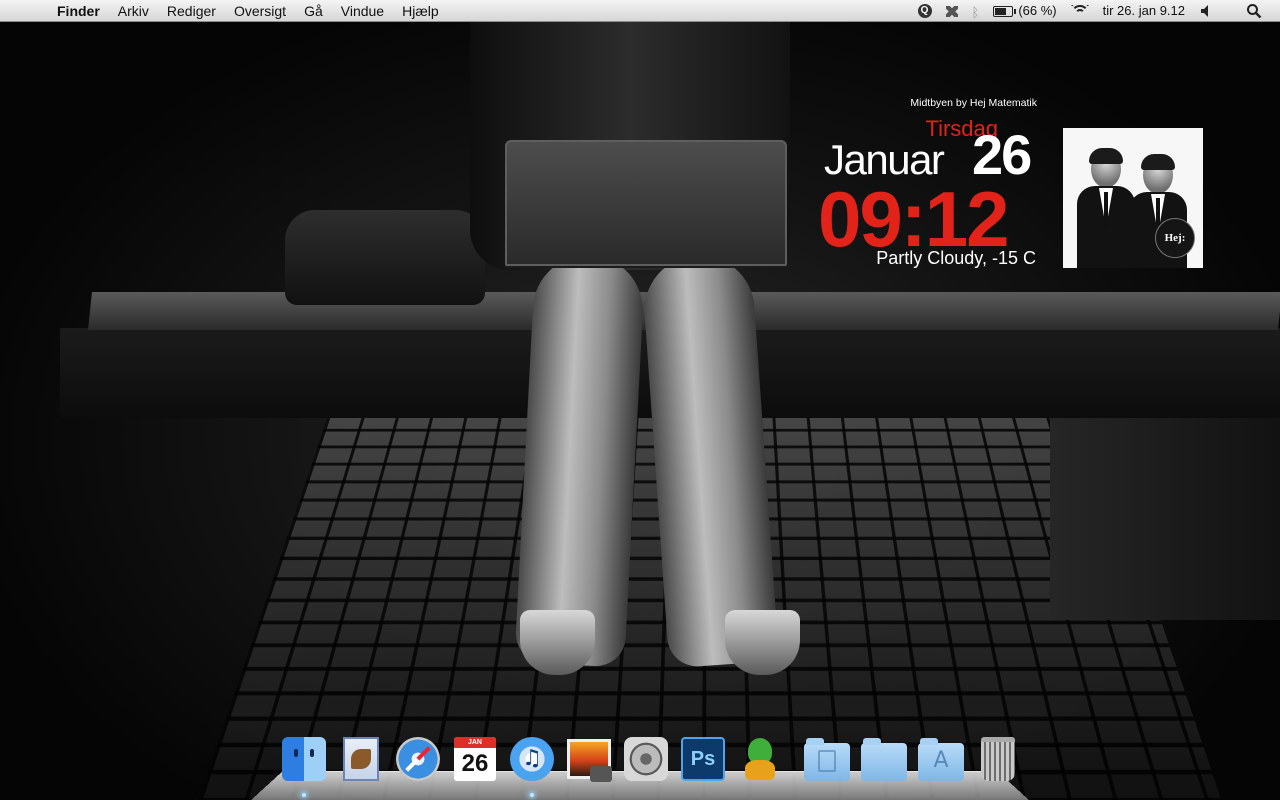 This screenshot has width=1280, height=800. What do you see at coordinates (475, 763) in the screenshot?
I see `calendar-day: 26` at bounding box center [475, 763].